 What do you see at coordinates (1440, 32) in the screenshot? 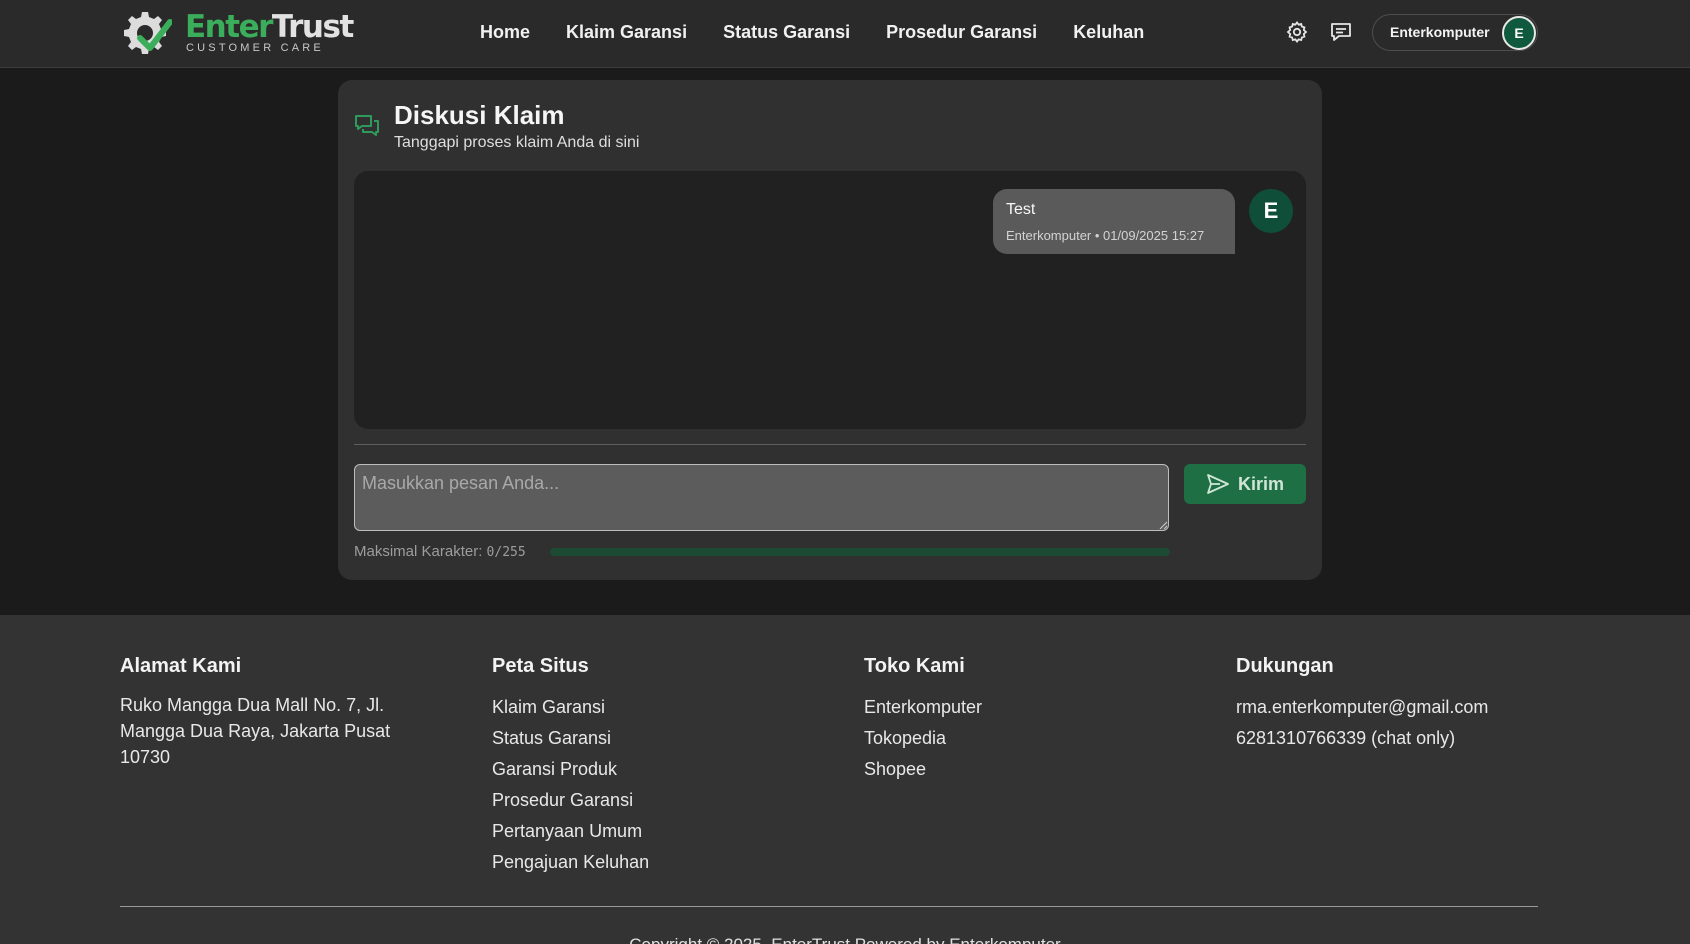
I see `user-name: Enterkomputer` at bounding box center [1440, 32].